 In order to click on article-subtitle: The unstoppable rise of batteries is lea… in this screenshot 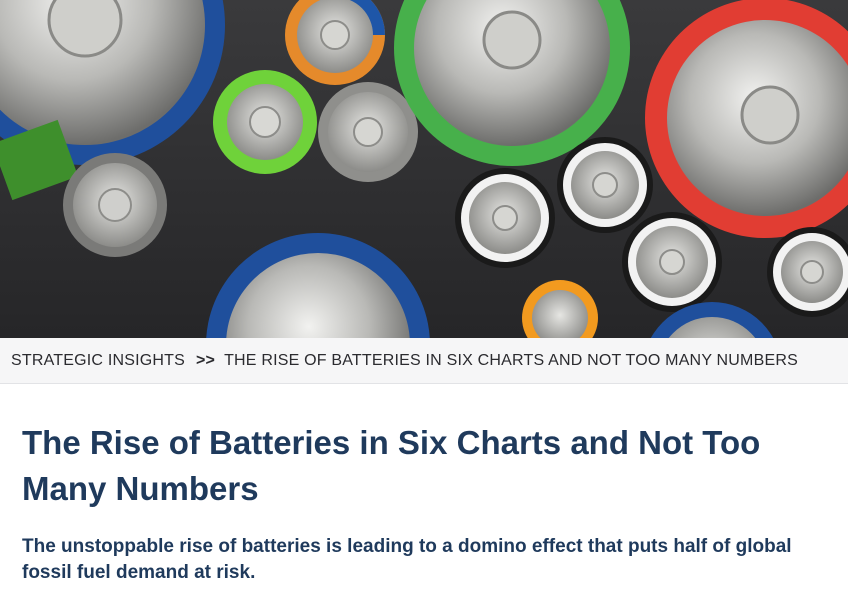, I will do `click(407, 559)`.